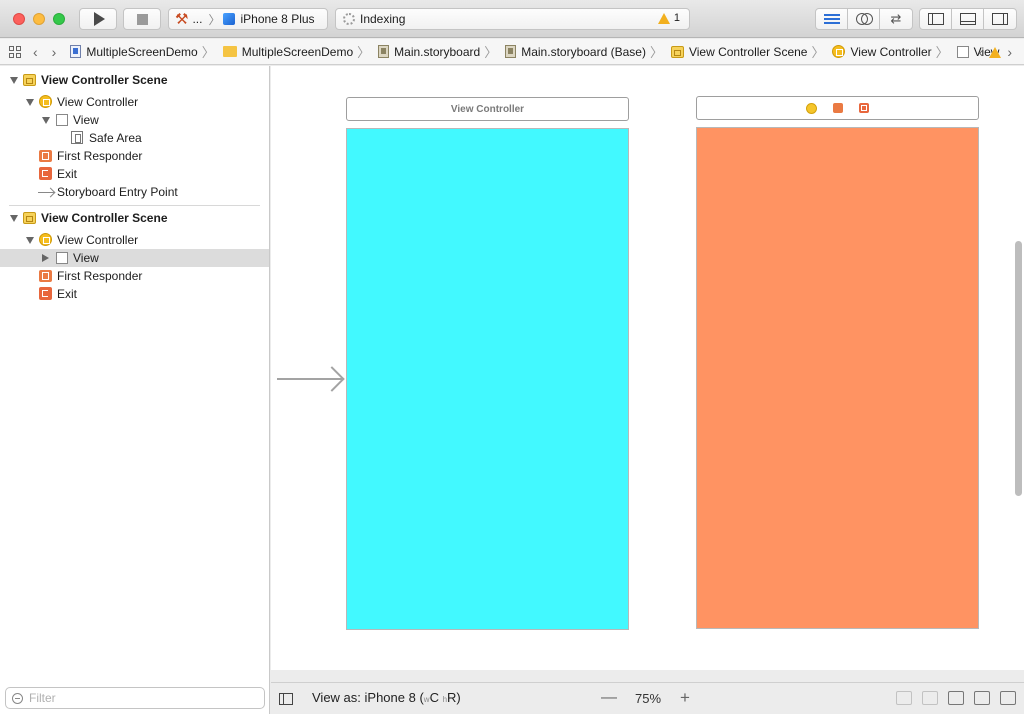 The height and width of the screenshot is (714, 1024). I want to click on crumb-project: MultipleScreenDemo 〉, so click(142, 51).